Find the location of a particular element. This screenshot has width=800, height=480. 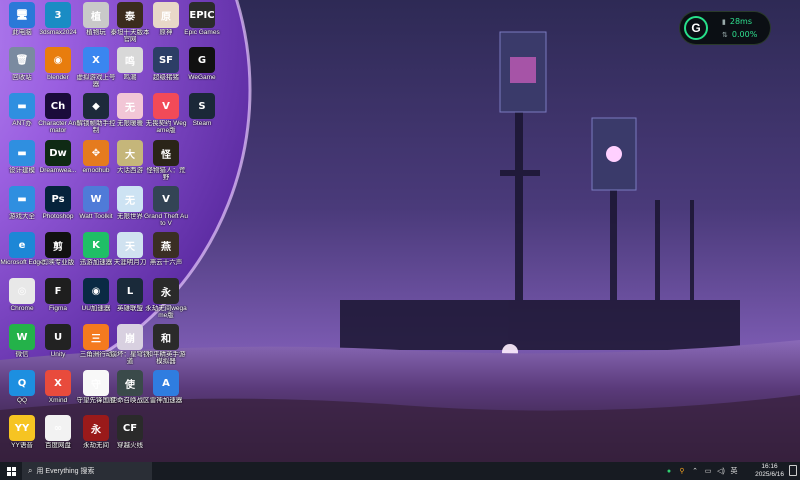

desktop-icon: 怪怪物猎人：荒野 is located at coordinates (166, 160).